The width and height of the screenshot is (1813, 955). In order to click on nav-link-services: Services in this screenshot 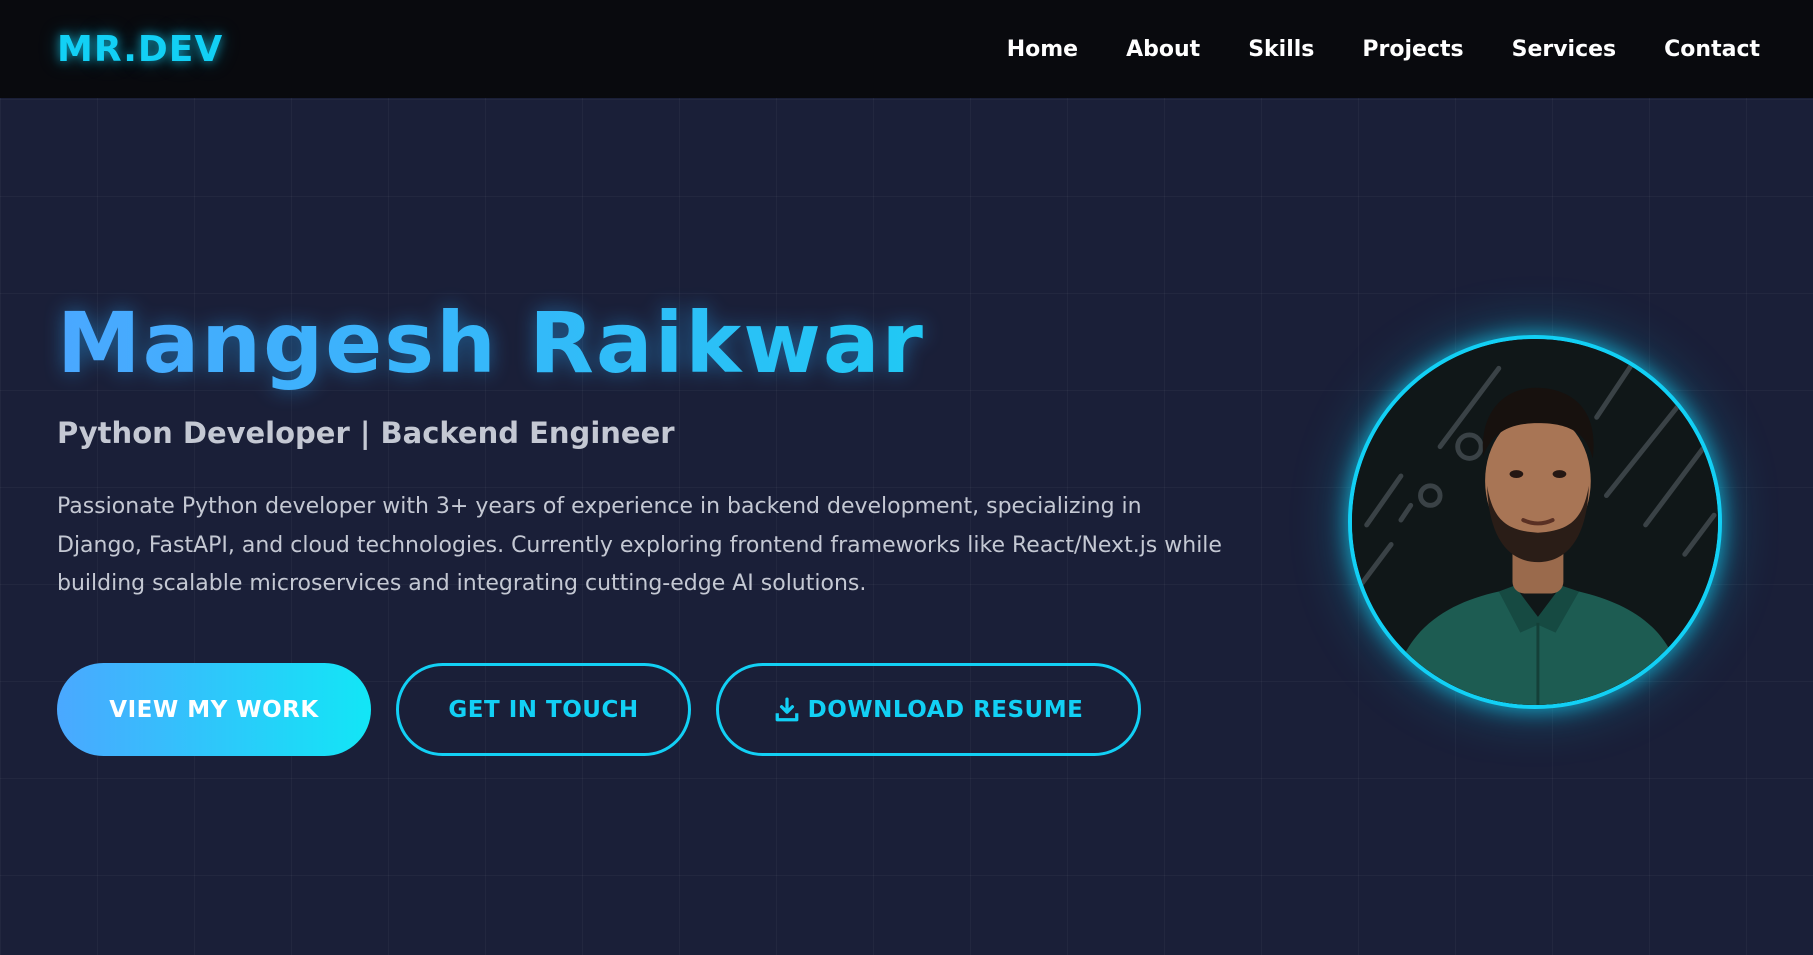, I will do `click(1564, 49)`.